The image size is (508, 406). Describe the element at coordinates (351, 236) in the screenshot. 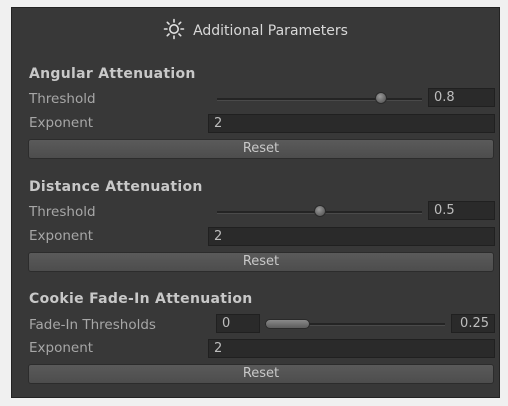

I see `distance-exponent-field: 2` at that location.